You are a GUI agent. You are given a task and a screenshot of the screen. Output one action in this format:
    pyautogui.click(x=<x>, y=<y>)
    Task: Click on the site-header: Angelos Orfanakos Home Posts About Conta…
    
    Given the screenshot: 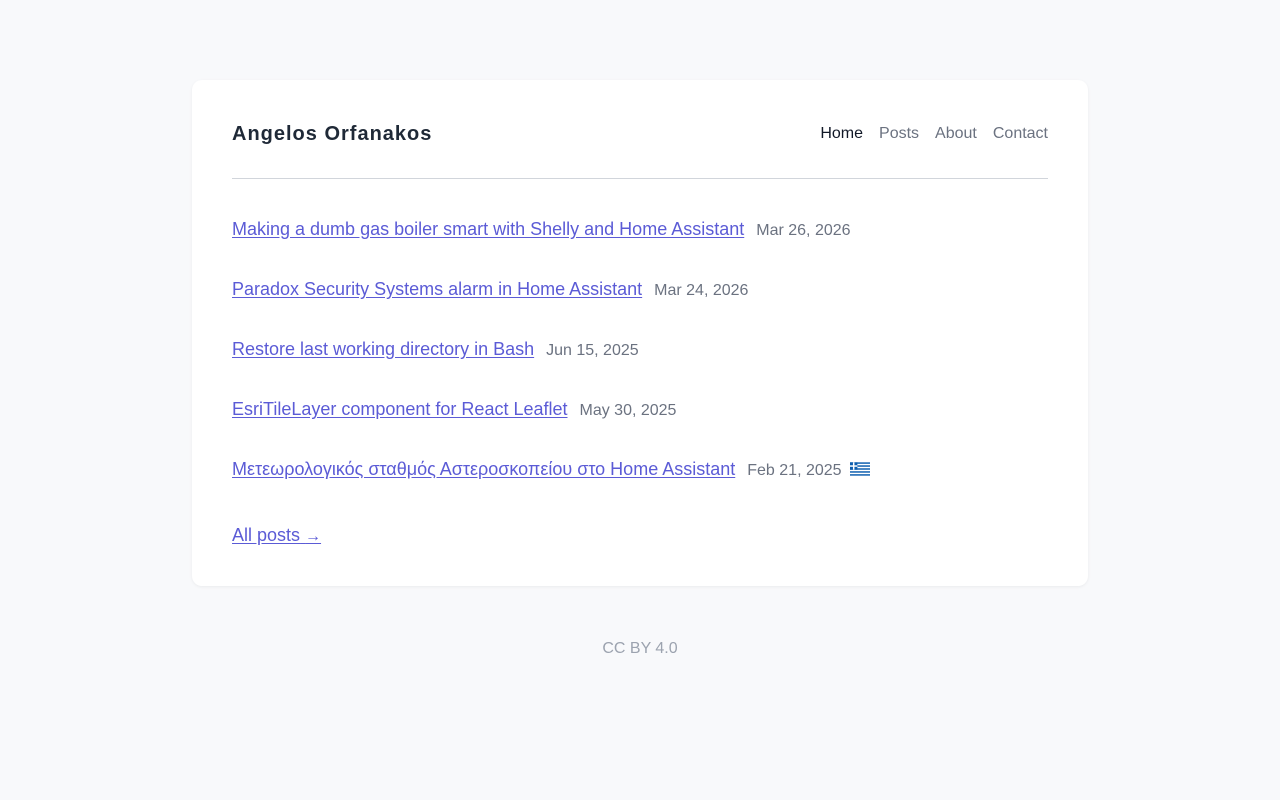 What is the action you would take?
    pyautogui.click(x=640, y=143)
    